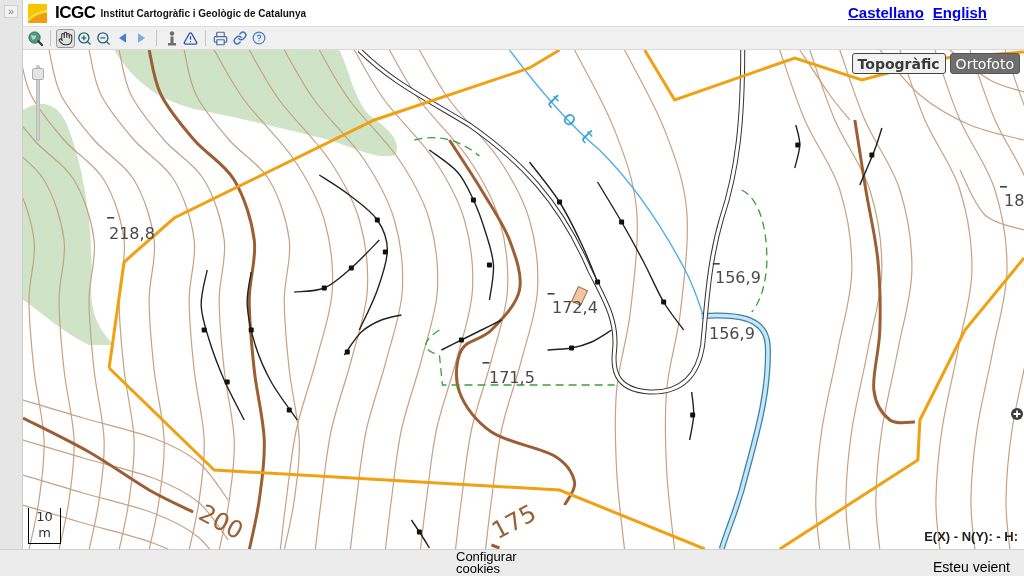  I want to click on globe-magnifier-icon, so click(35, 38).